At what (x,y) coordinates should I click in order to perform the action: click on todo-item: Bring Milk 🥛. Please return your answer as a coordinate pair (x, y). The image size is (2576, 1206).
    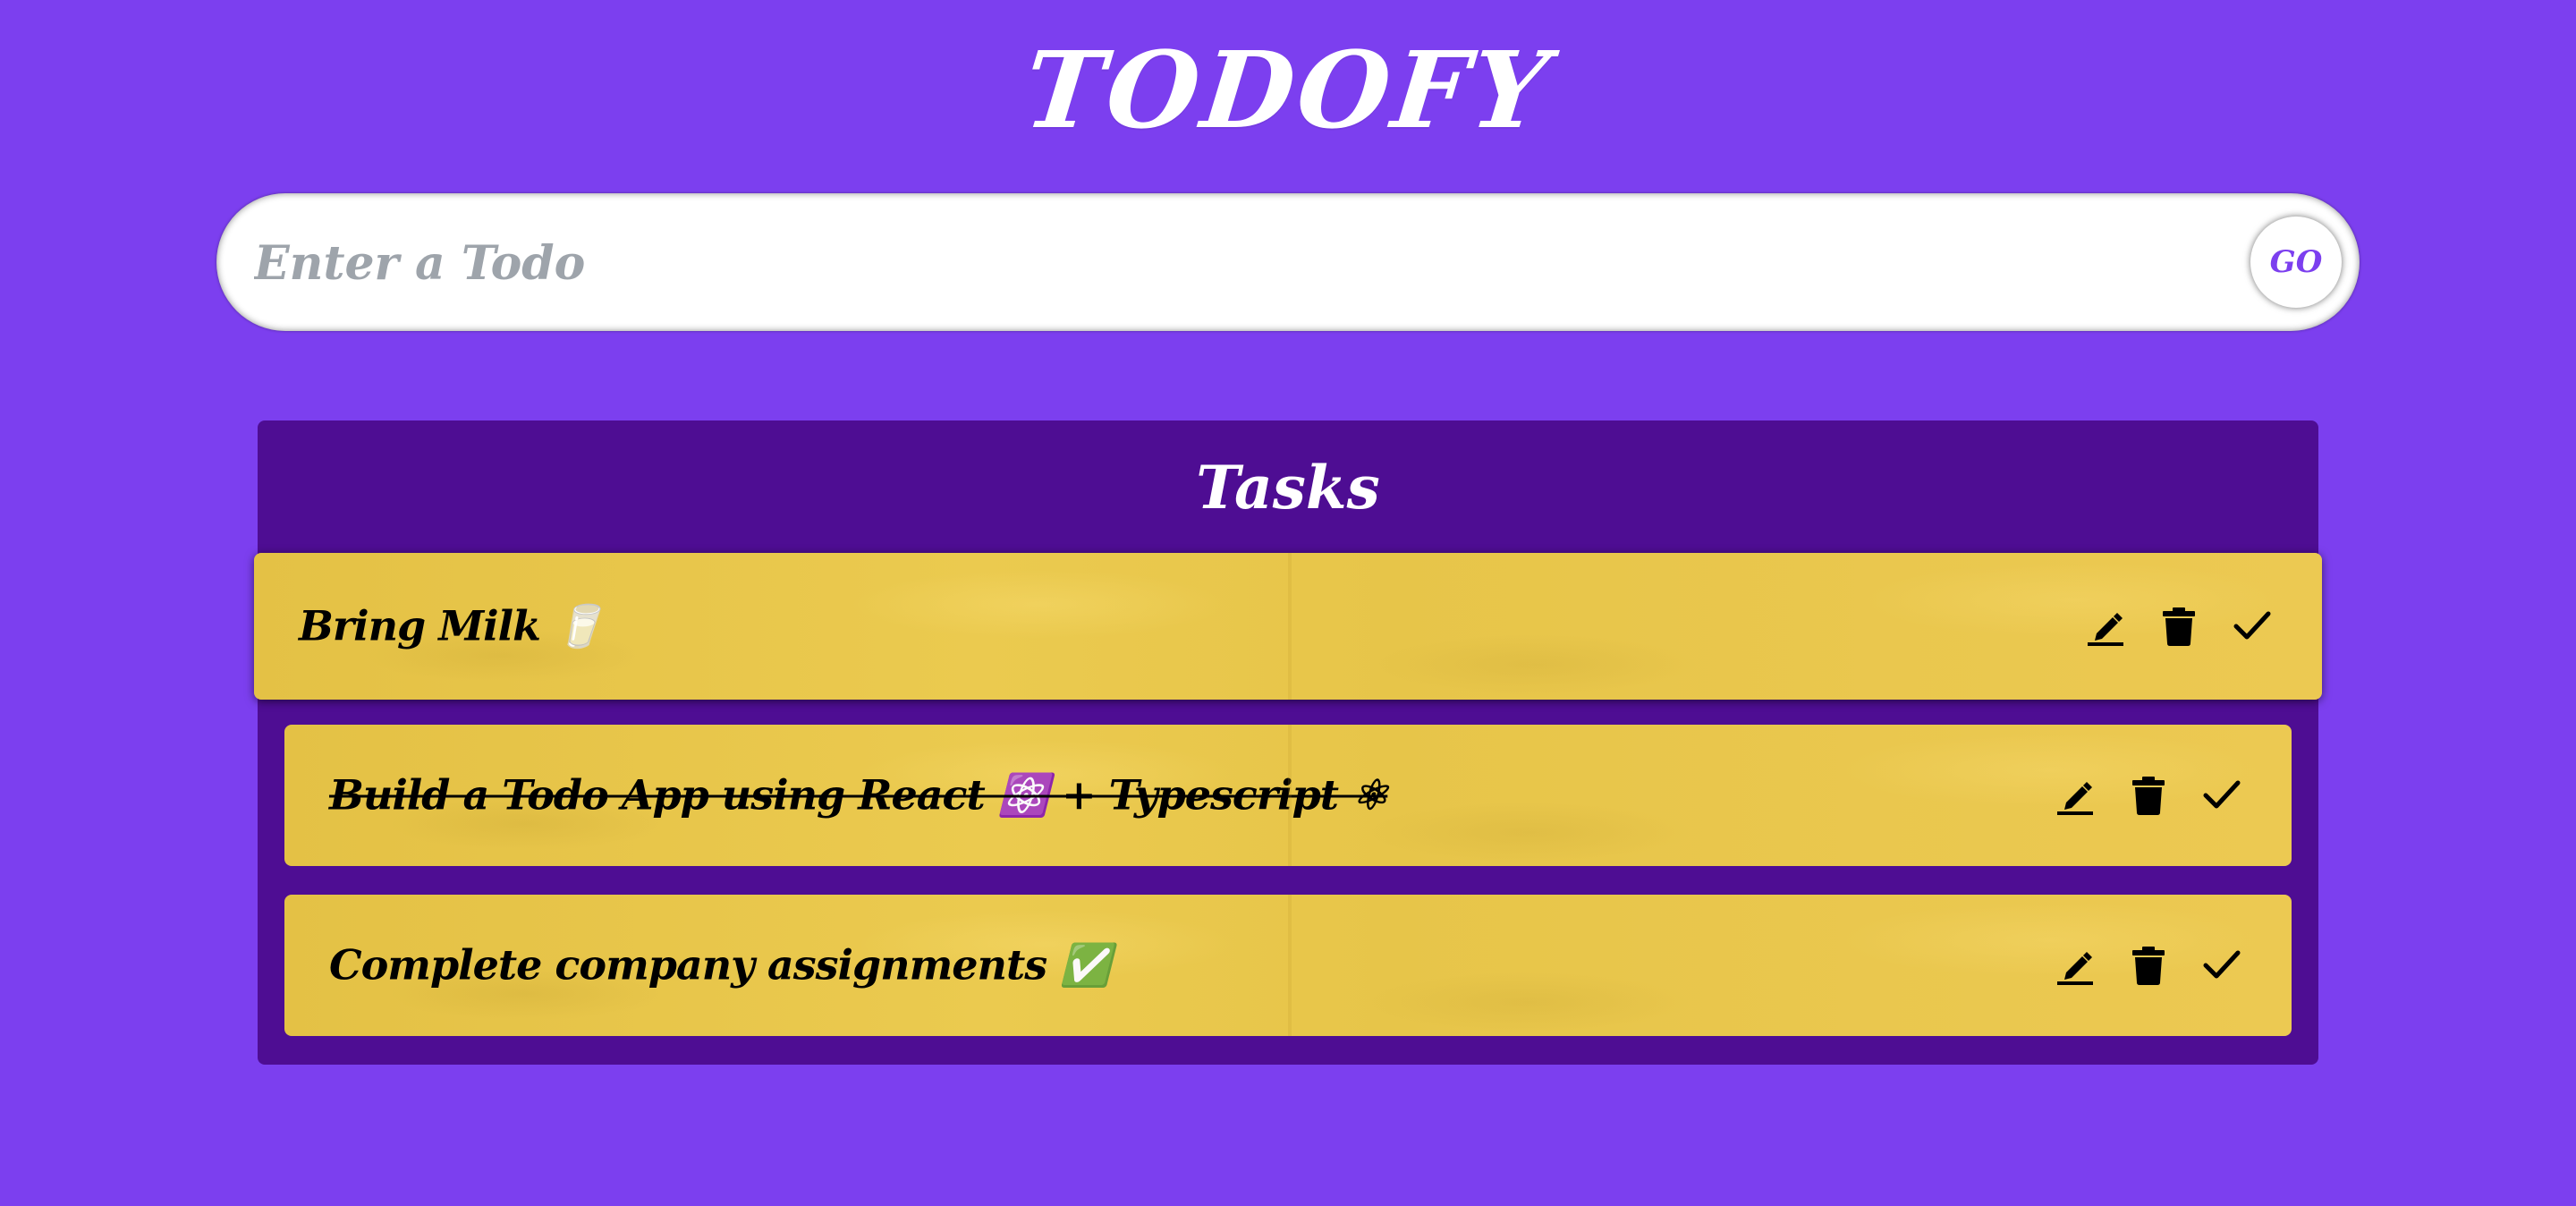
    Looking at the image, I should click on (1288, 626).